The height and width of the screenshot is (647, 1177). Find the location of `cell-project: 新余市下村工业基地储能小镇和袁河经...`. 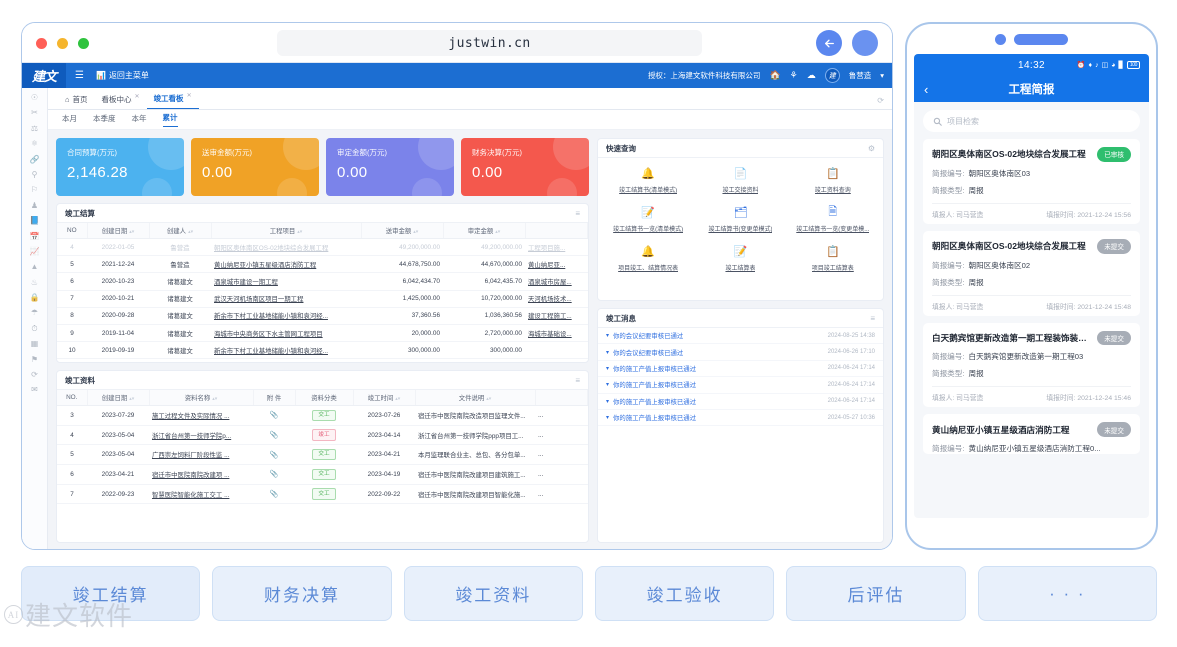

cell-project: 新余市下村工业基地储能小镇和袁河经... is located at coordinates (286, 350).